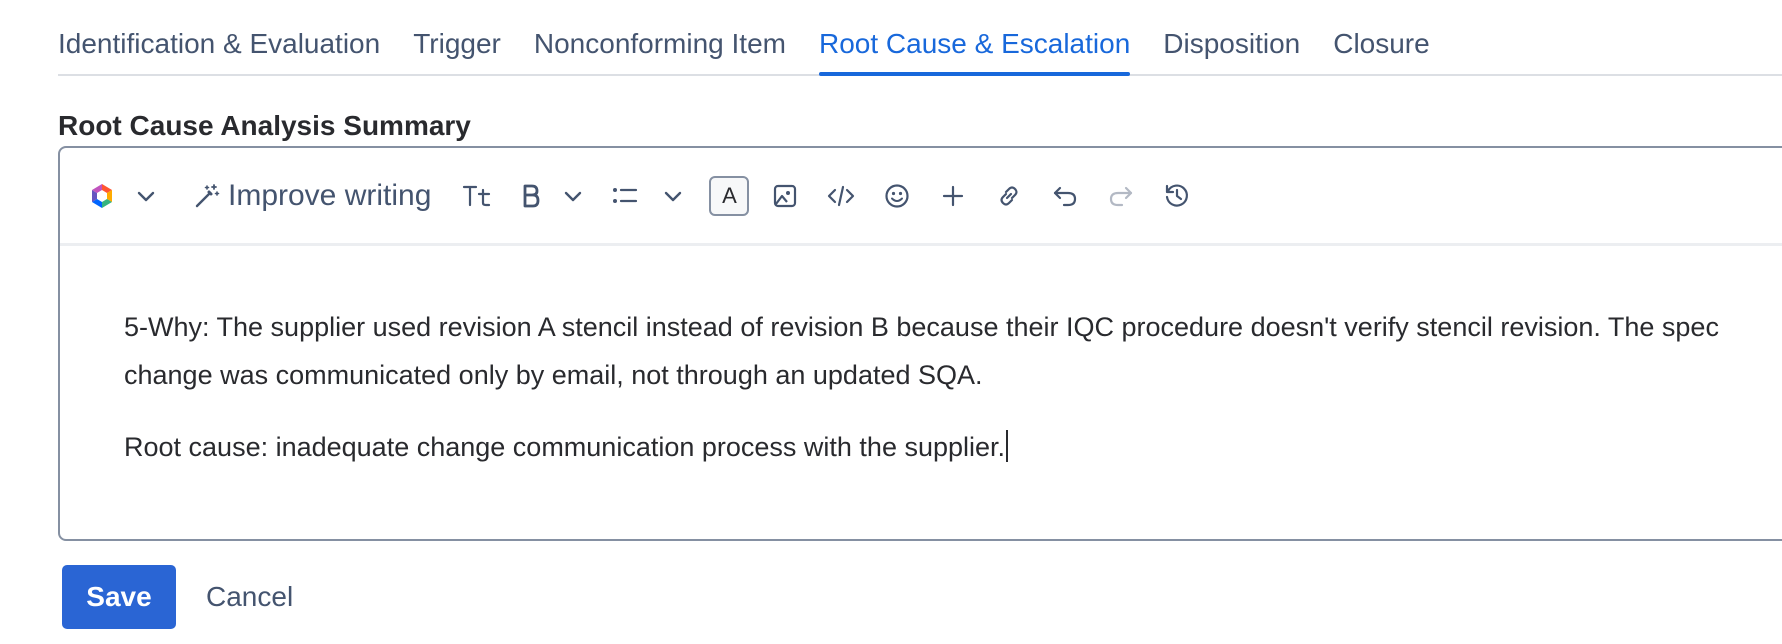 The image size is (1782, 644). I want to click on image-icon, so click(785, 195).